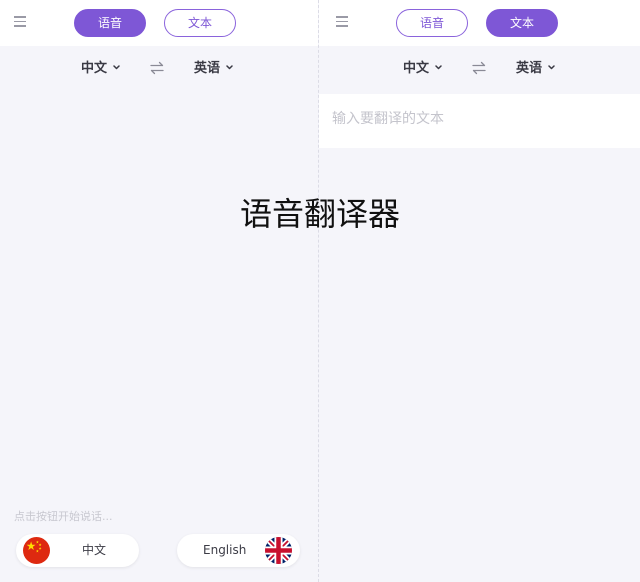 This screenshot has height=582, width=640. I want to click on uk-flag-icon, so click(278, 550).